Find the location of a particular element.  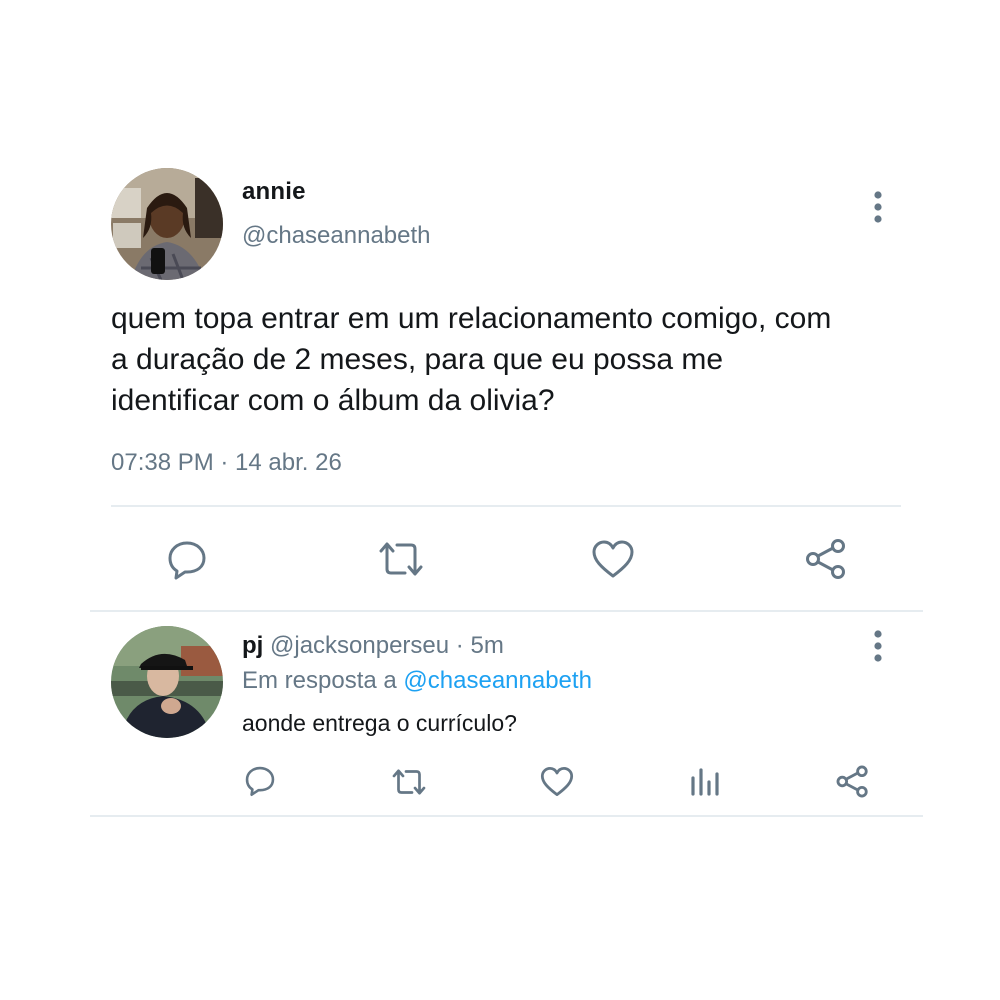

in-reply-to: Em resposta a @chaseannabeth is located at coordinates (417, 681).